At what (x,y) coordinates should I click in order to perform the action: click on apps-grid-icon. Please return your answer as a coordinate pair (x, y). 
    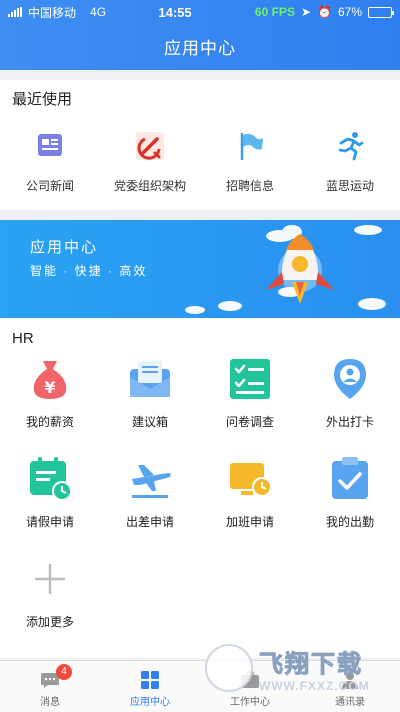
    Looking at the image, I should click on (150, 680).